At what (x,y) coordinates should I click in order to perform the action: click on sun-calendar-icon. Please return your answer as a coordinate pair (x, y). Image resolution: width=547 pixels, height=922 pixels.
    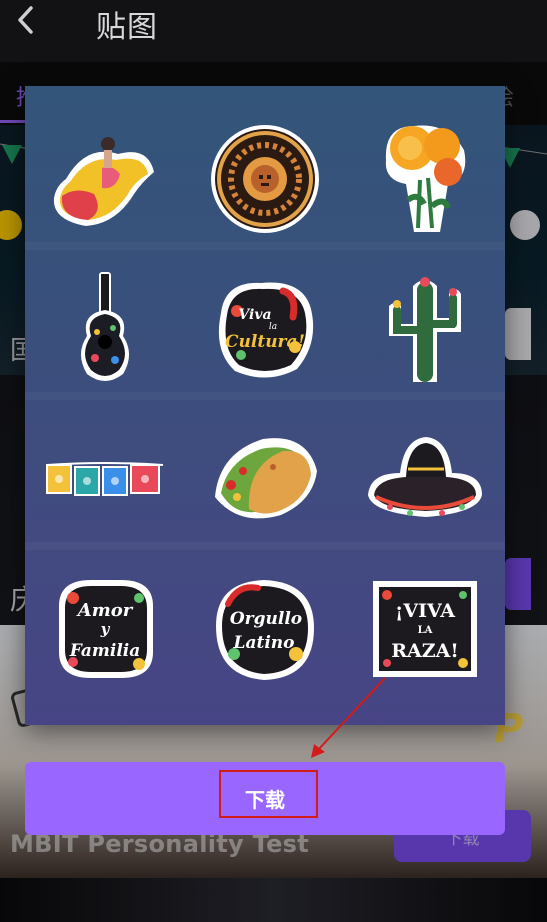
    Looking at the image, I should click on (265, 179).